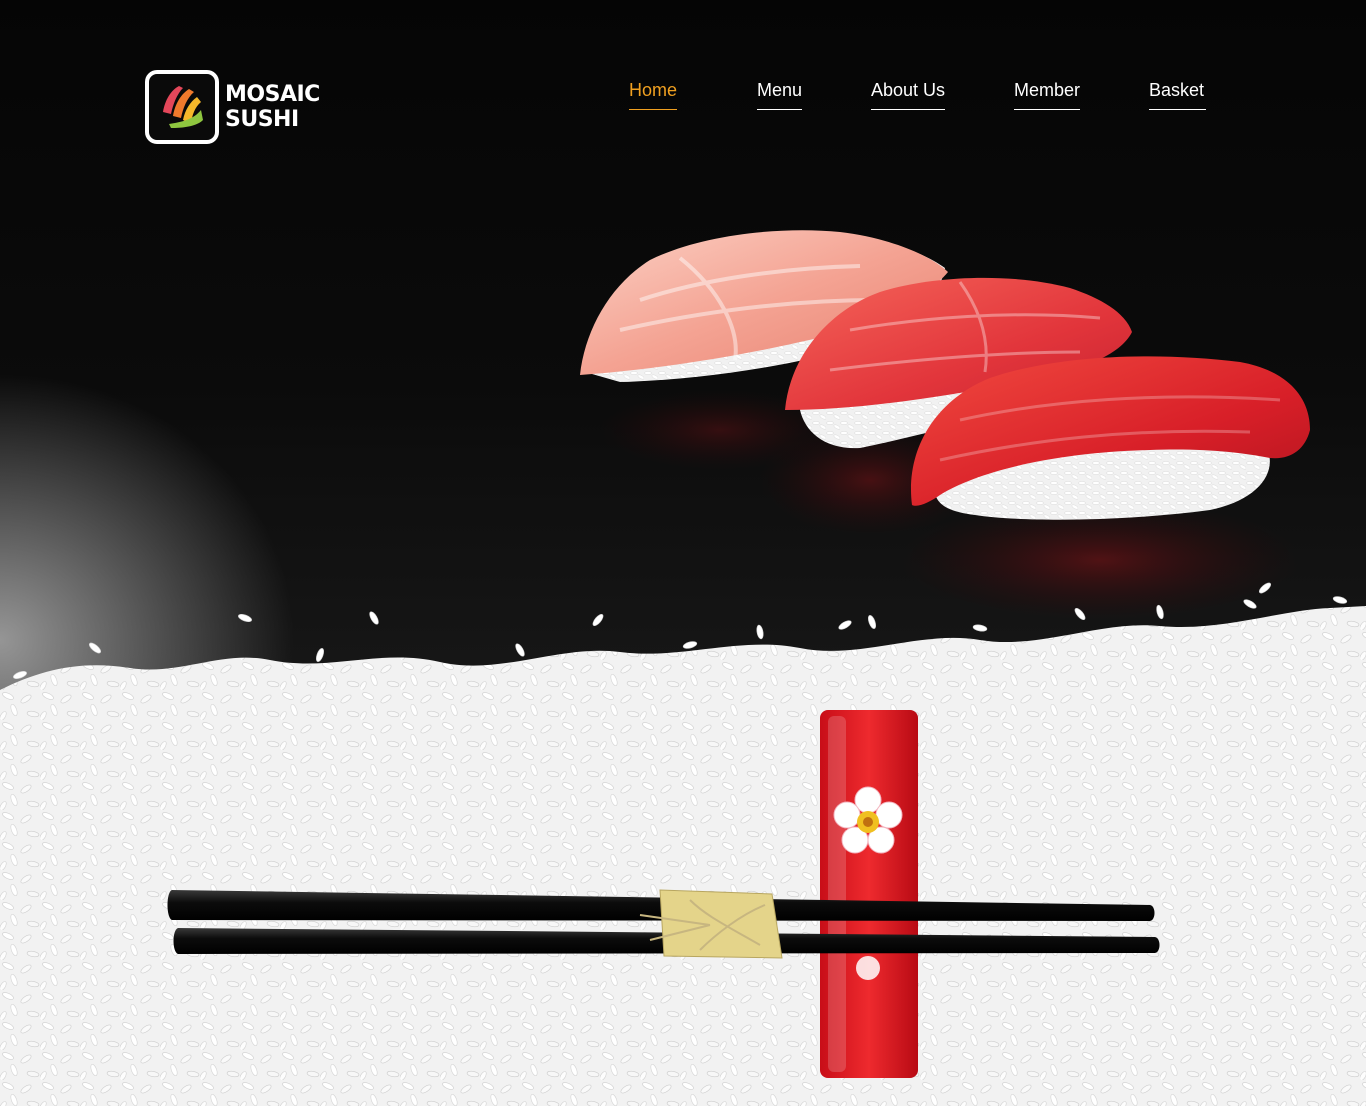  I want to click on nav-about-us-link: About Us, so click(908, 95).